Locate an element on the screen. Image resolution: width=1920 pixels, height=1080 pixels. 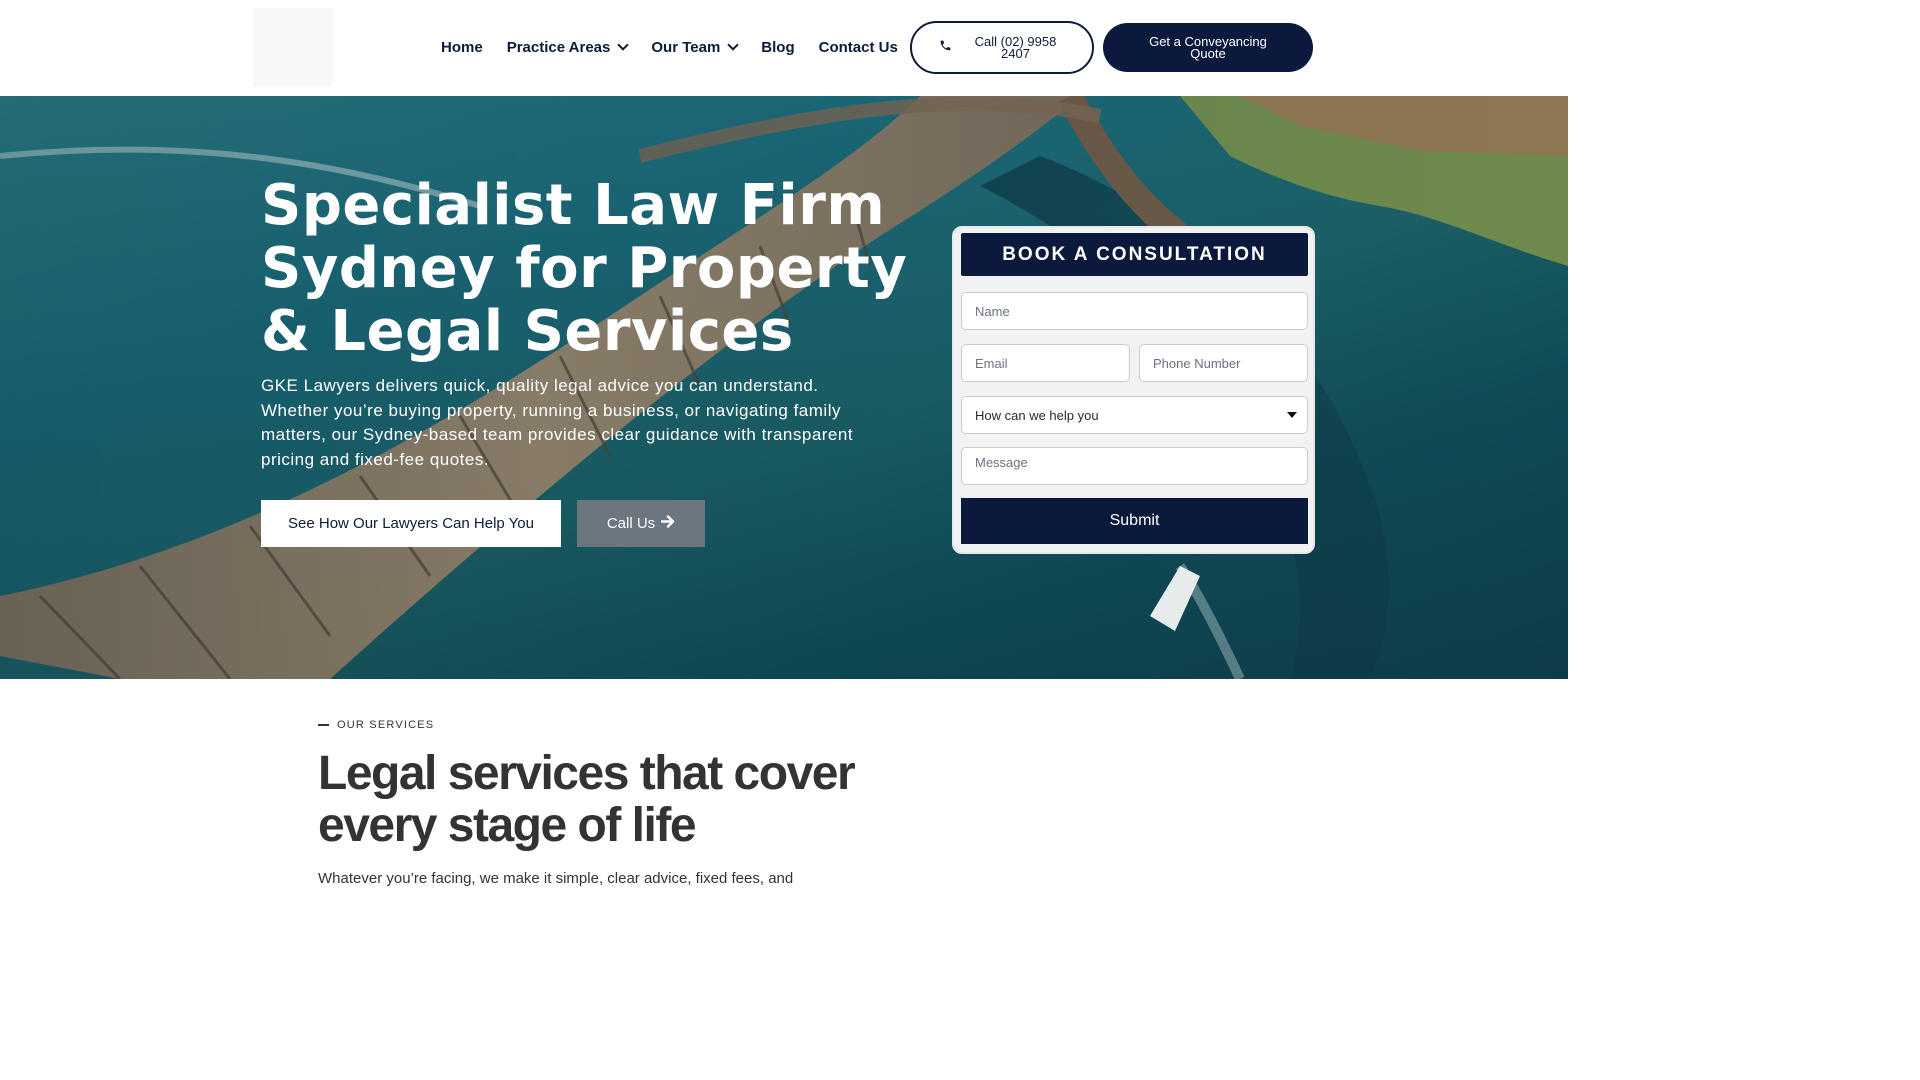
message-placeholder: Message is located at coordinates (1001, 462).